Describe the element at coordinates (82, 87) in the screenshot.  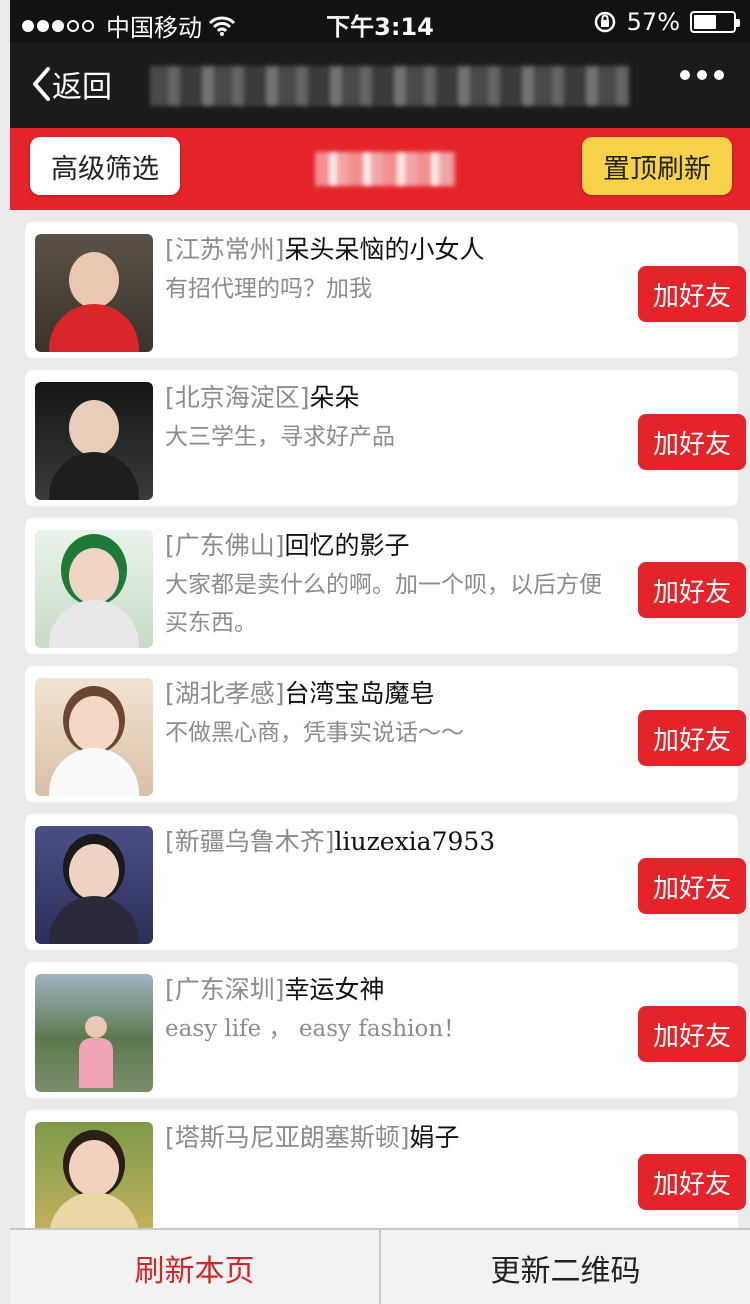
I see `back-label: 返回` at that location.